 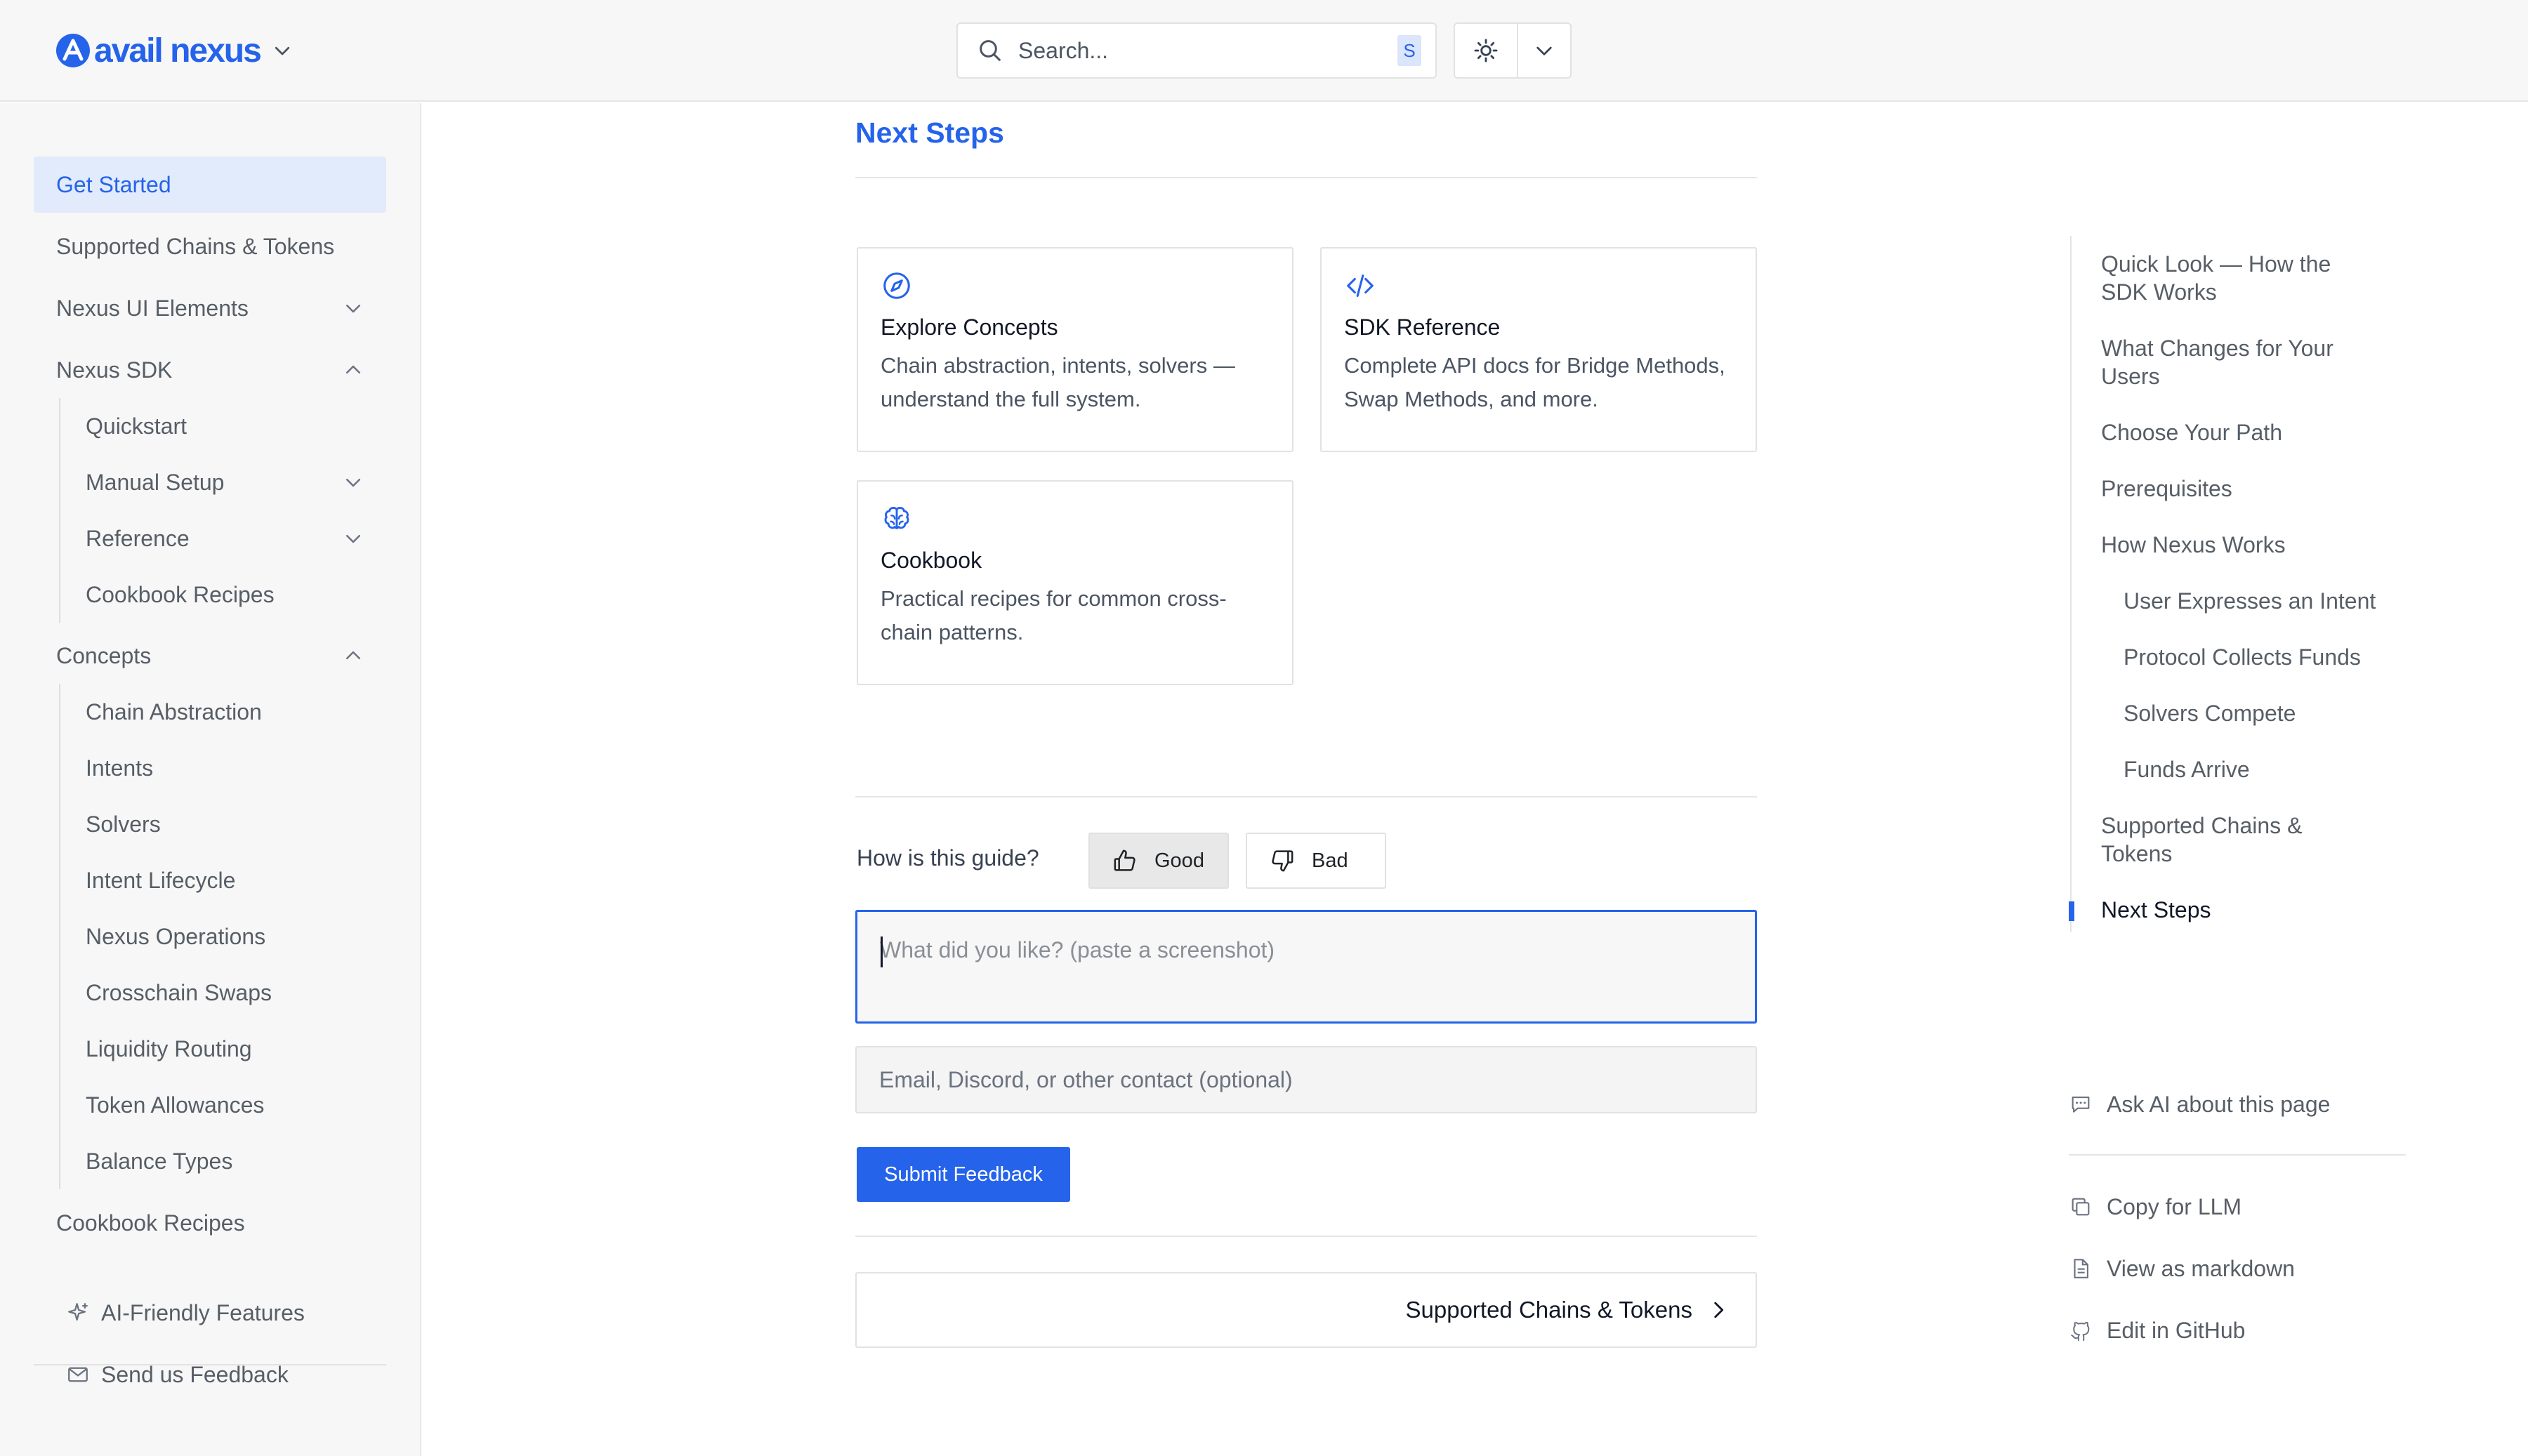 I want to click on ai-friendly-features-link: AI-Friendly Features, so click(x=185, y=1313).